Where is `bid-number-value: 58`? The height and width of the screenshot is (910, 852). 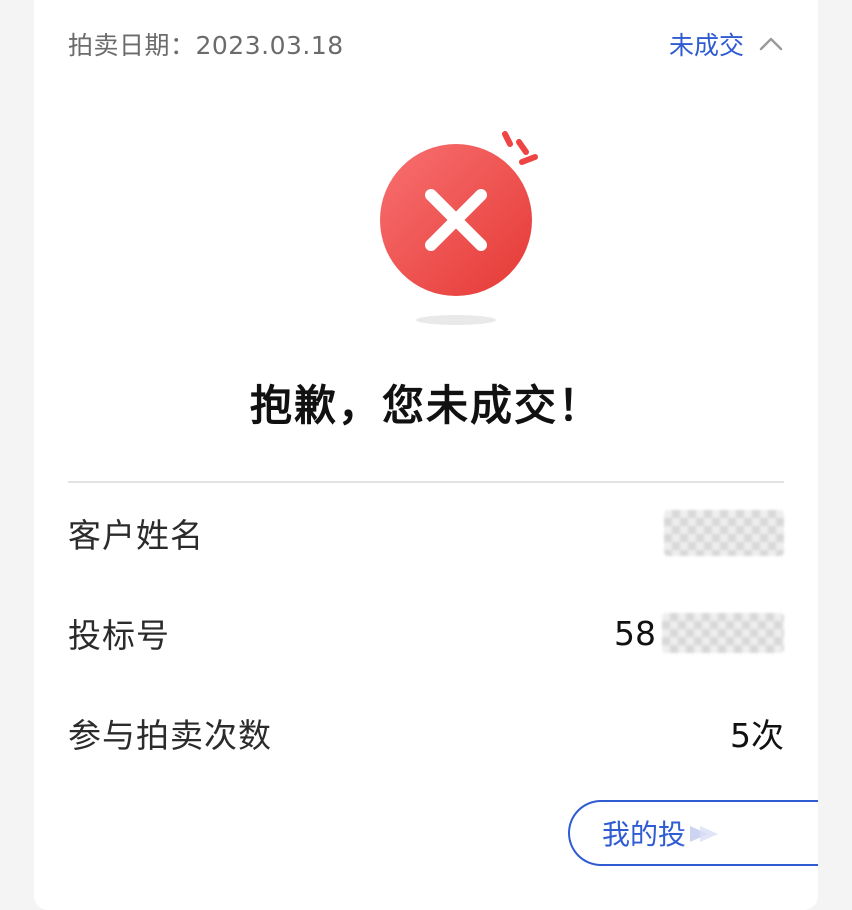
bid-number-value: 58 is located at coordinates (699, 633).